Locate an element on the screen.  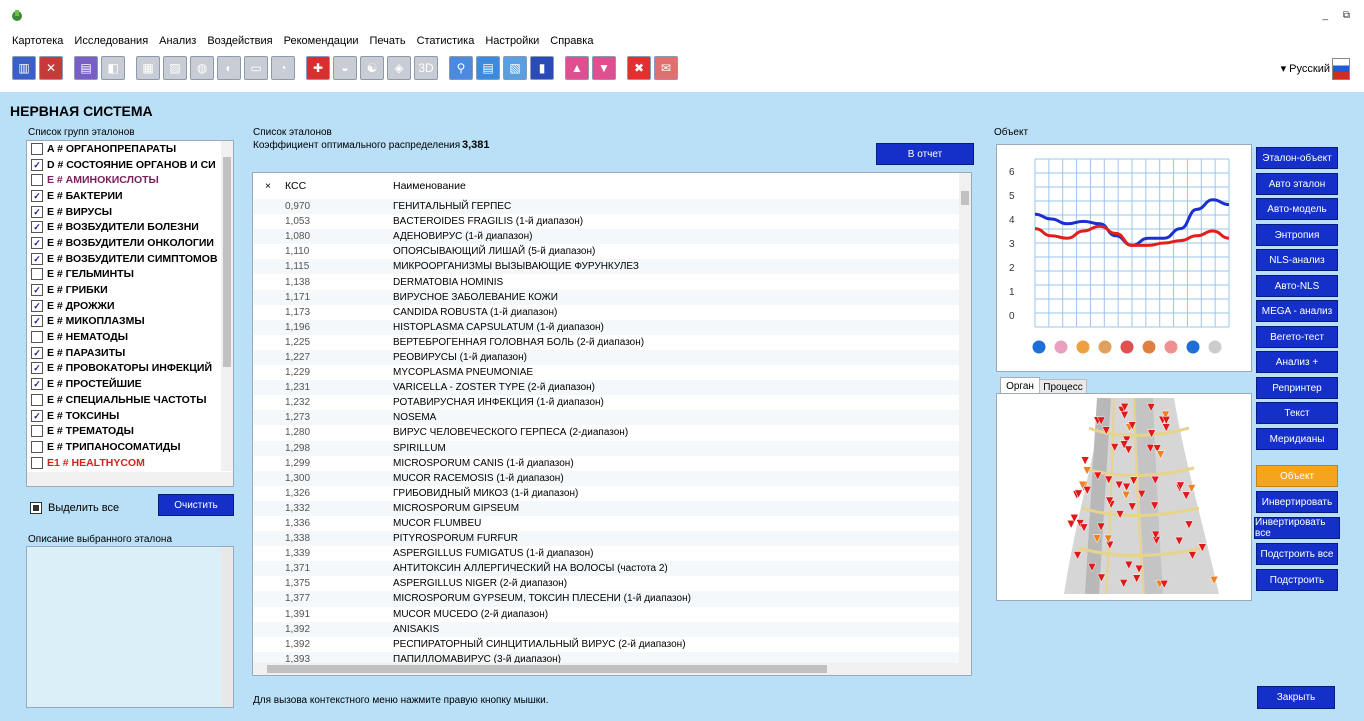
group-item: ✓ E # ВОЗБУДИТЕЛИ БОЛЕЗНИ is located at coordinates (130, 227).